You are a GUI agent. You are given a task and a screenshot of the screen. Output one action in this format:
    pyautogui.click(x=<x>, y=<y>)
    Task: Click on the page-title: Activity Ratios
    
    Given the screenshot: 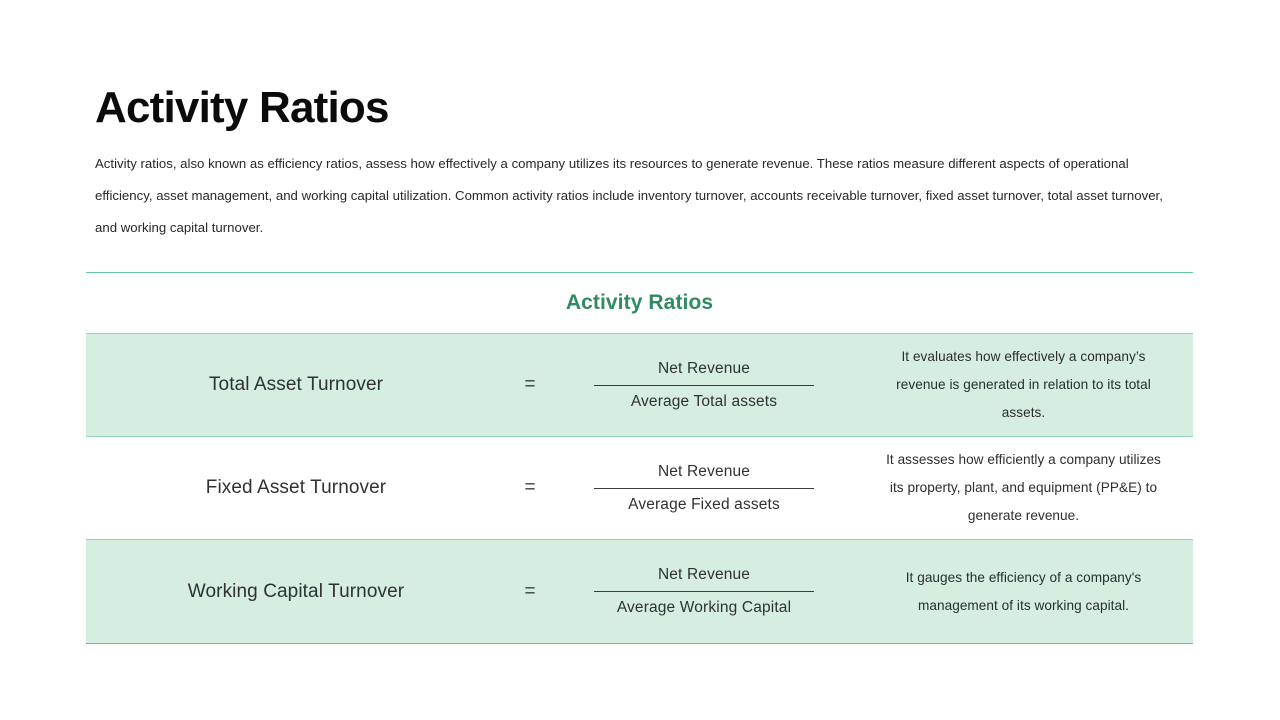 What is the action you would take?
    pyautogui.click(x=242, y=107)
    